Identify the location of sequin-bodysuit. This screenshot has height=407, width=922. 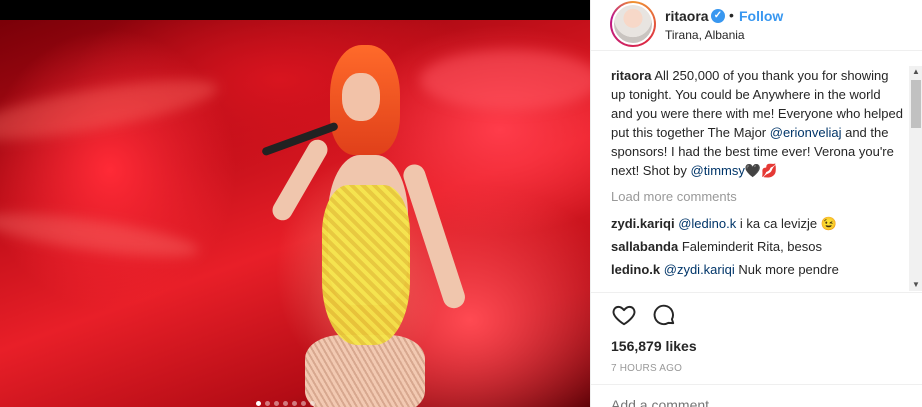
(366, 265).